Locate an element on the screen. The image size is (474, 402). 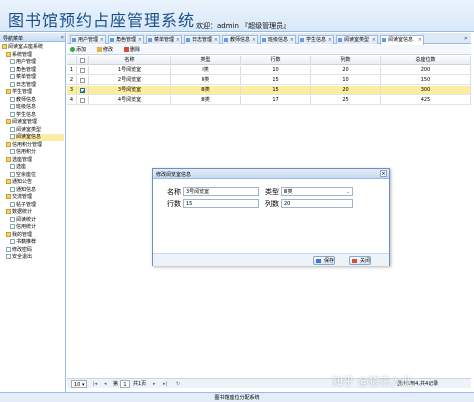
select-all-checkbox is located at coordinates (83, 60).